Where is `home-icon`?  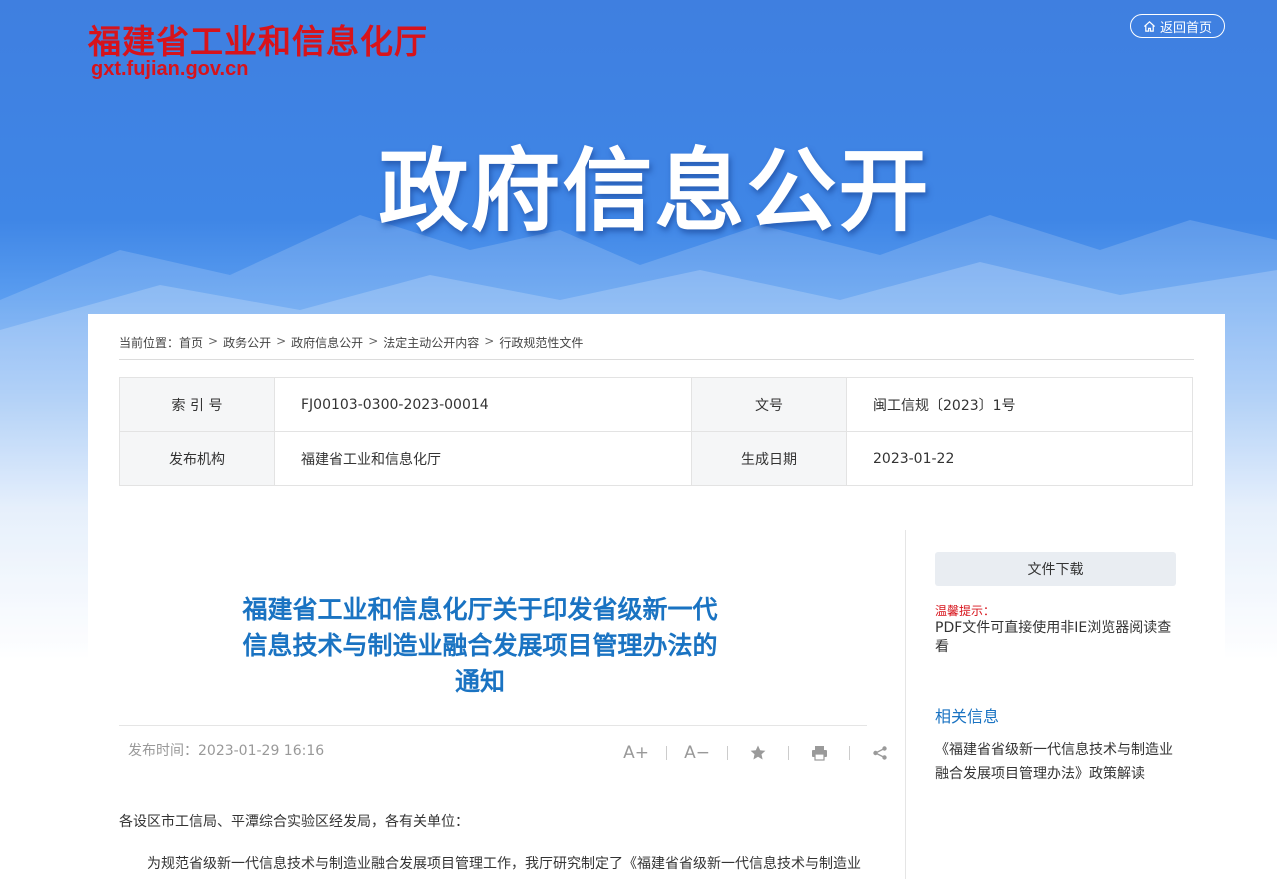
home-icon is located at coordinates (1149, 26).